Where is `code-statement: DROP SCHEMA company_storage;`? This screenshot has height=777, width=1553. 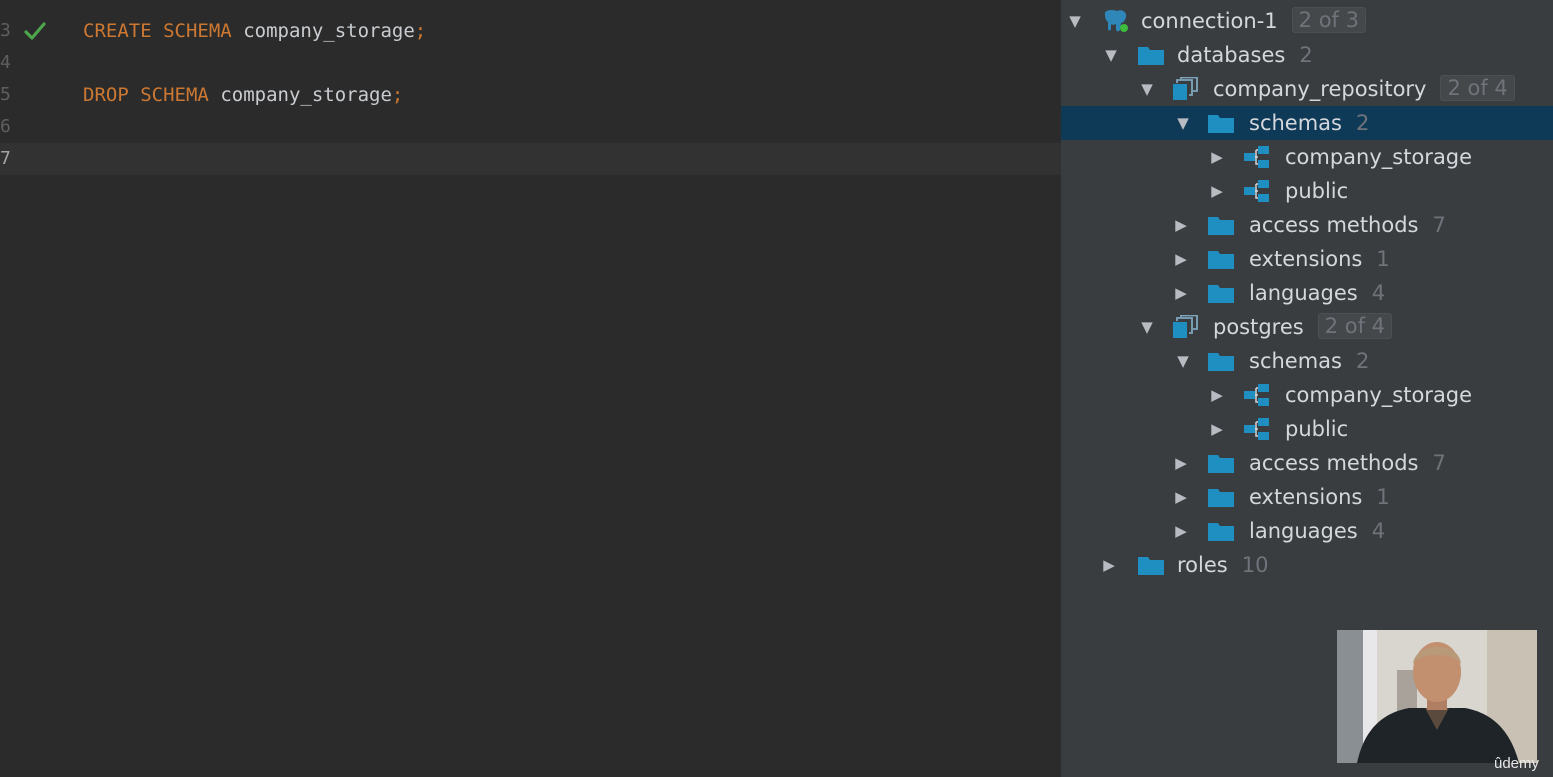 code-statement: DROP SCHEMA company_storage; is located at coordinates (243, 95).